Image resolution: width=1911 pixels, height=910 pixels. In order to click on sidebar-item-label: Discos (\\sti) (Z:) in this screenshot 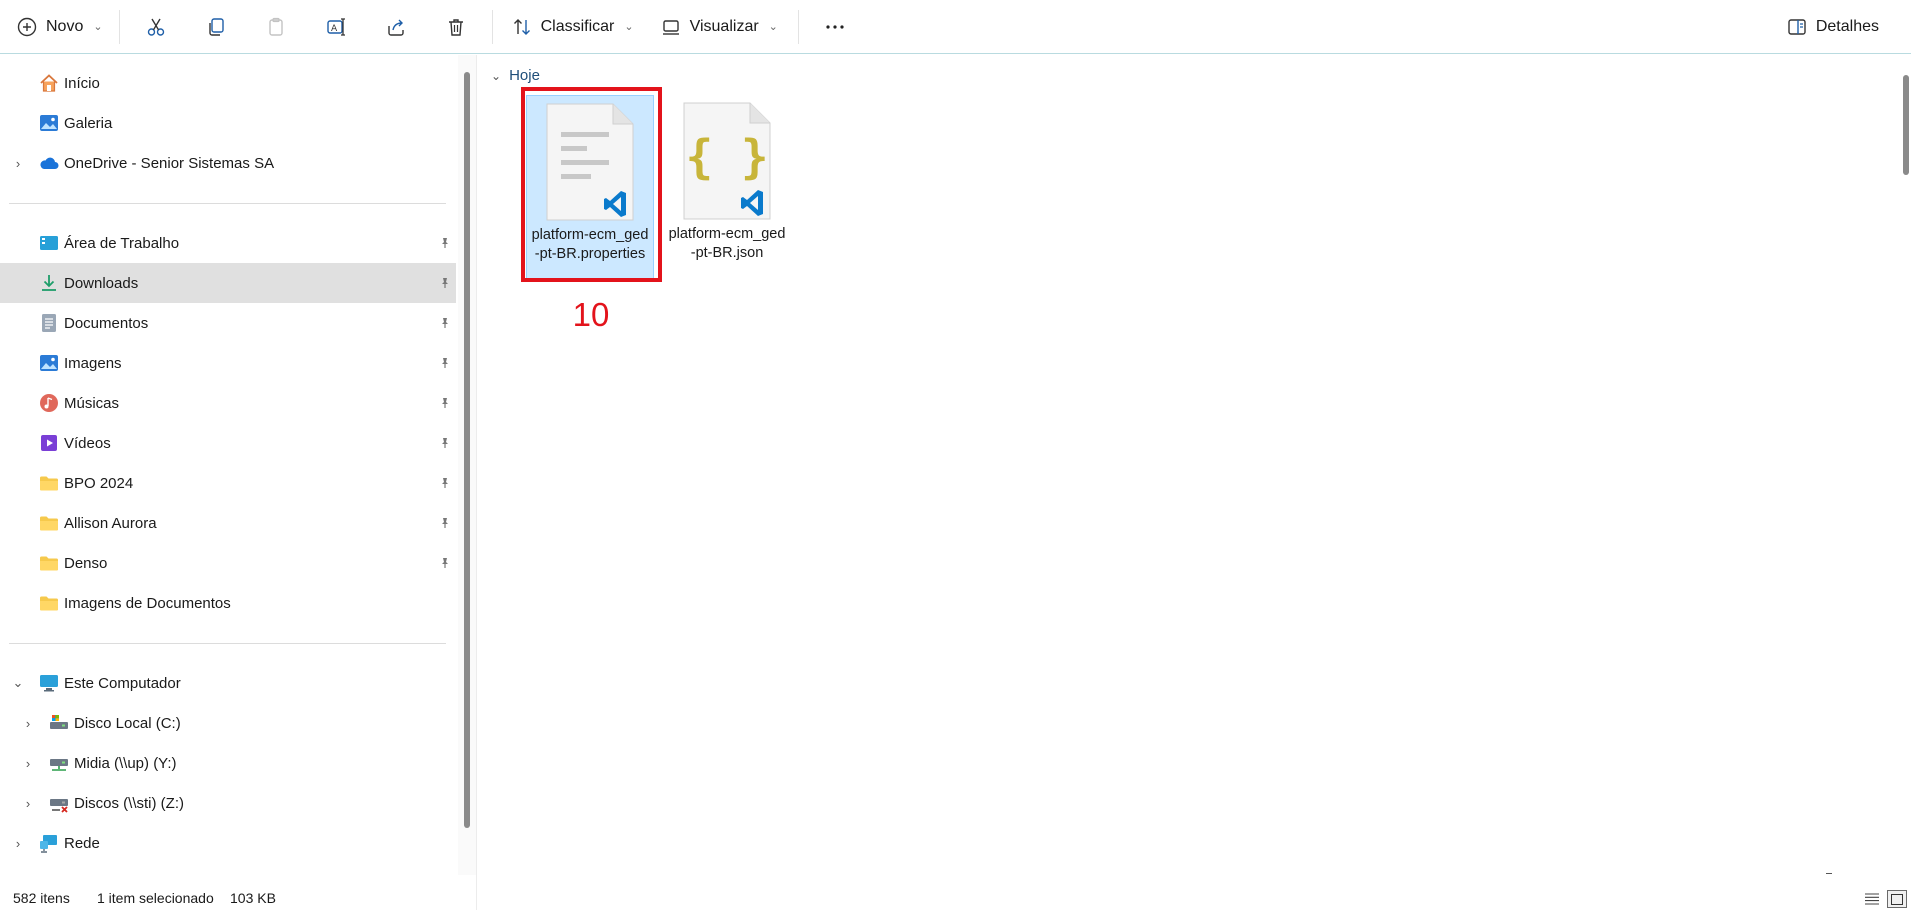, I will do `click(129, 803)`.